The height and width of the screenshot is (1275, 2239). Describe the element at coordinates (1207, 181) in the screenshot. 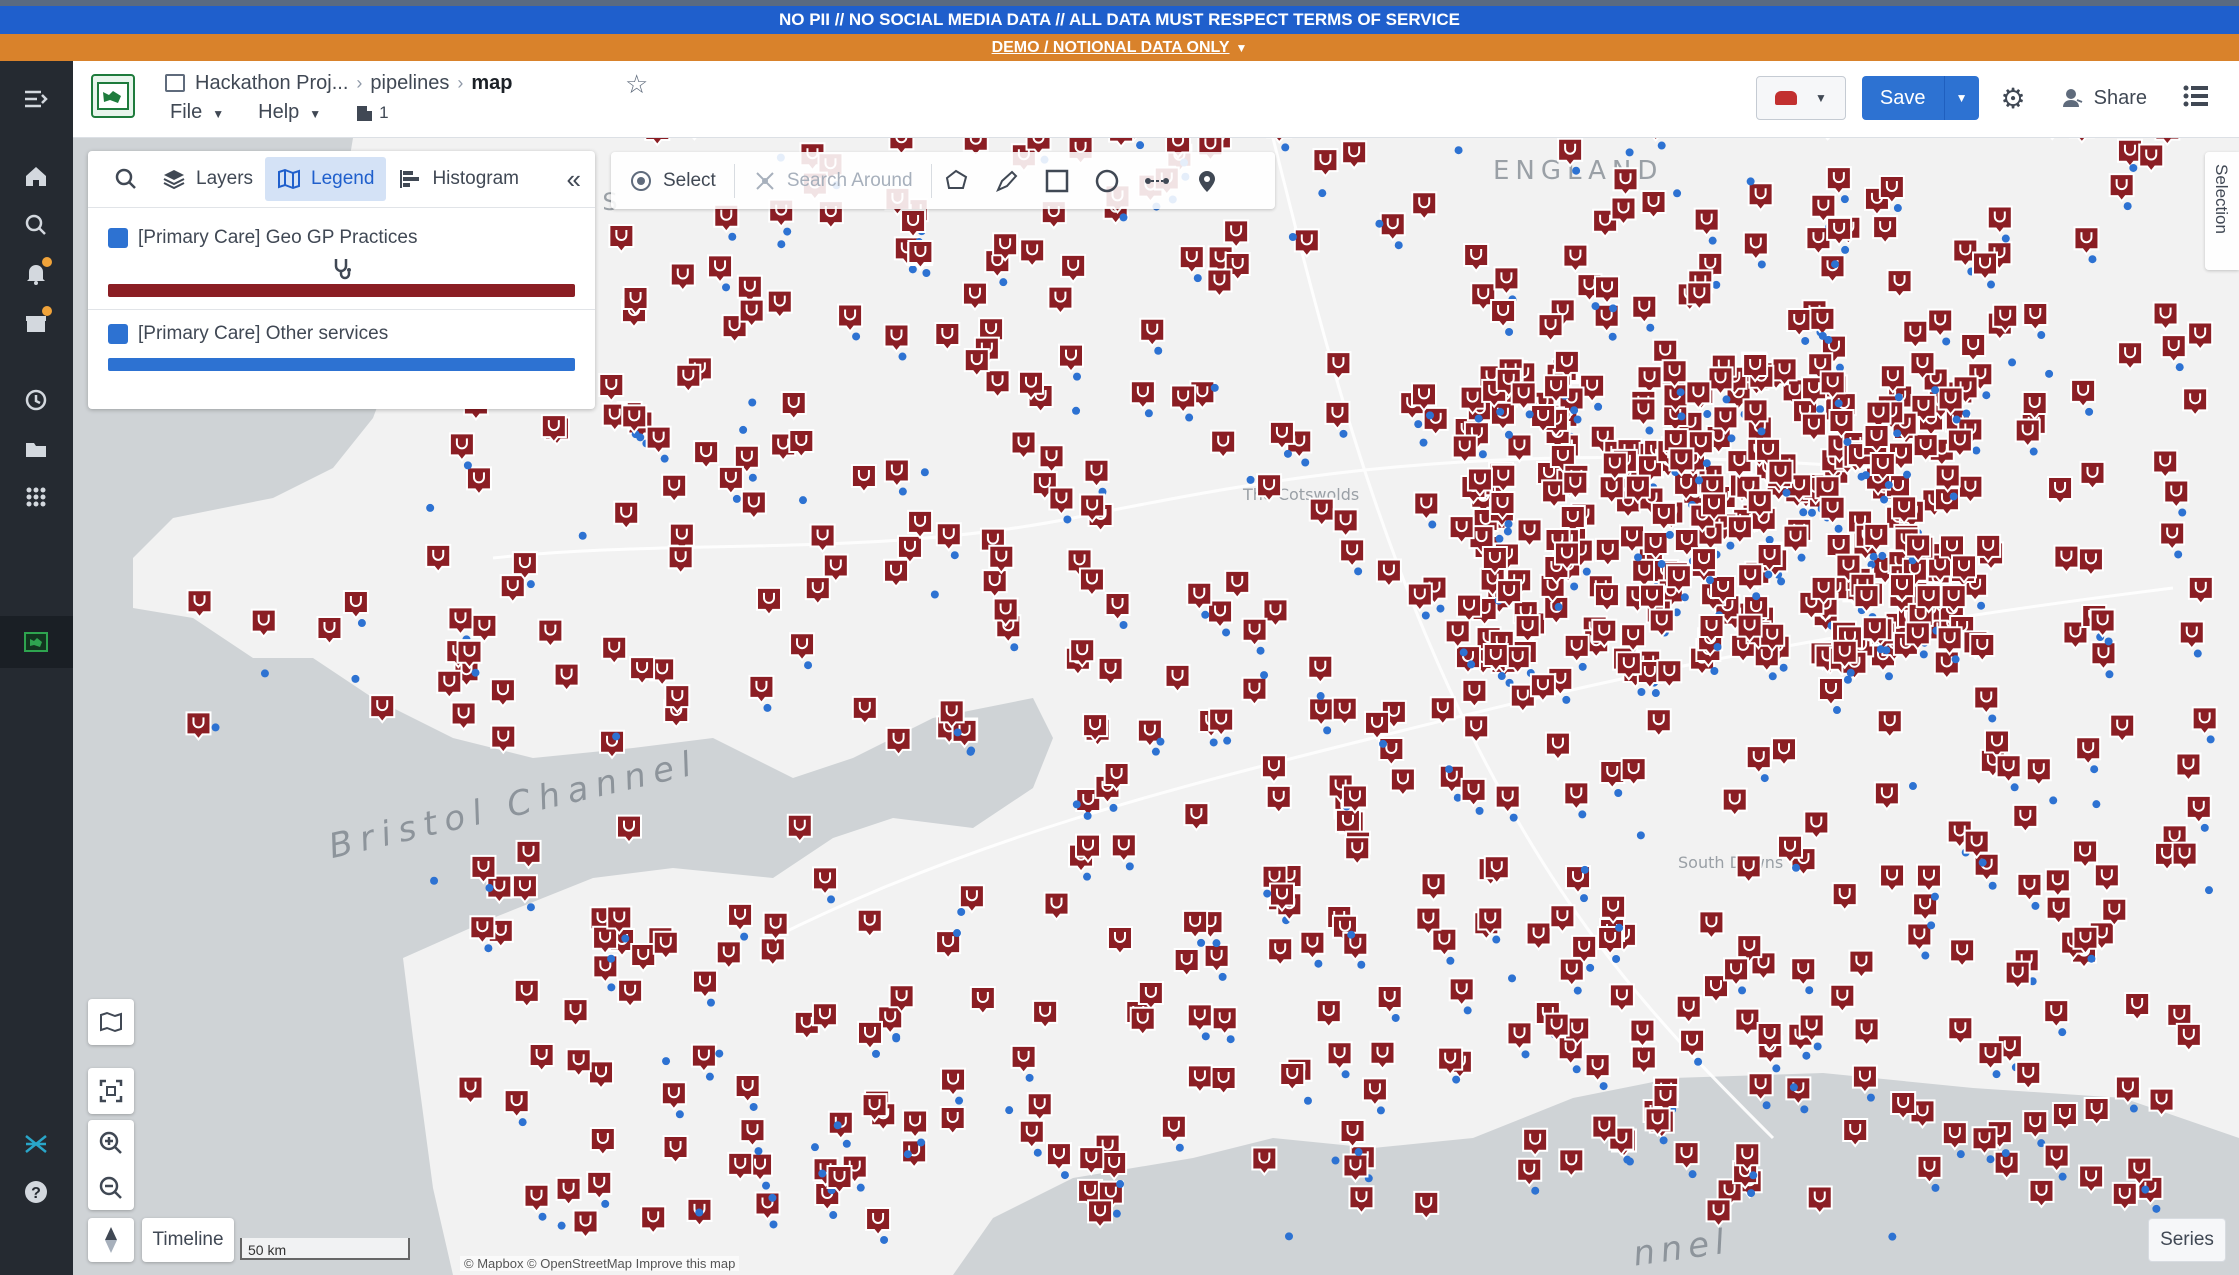

I see `pin-draw-icon` at that location.